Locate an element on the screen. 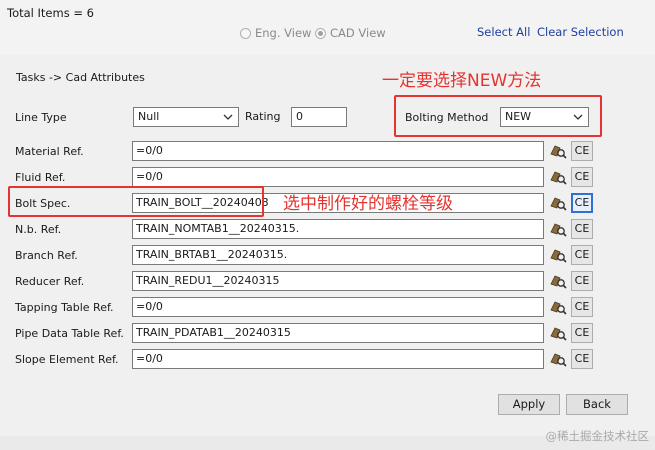  apply-button: Apply is located at coordinates (529, 404).